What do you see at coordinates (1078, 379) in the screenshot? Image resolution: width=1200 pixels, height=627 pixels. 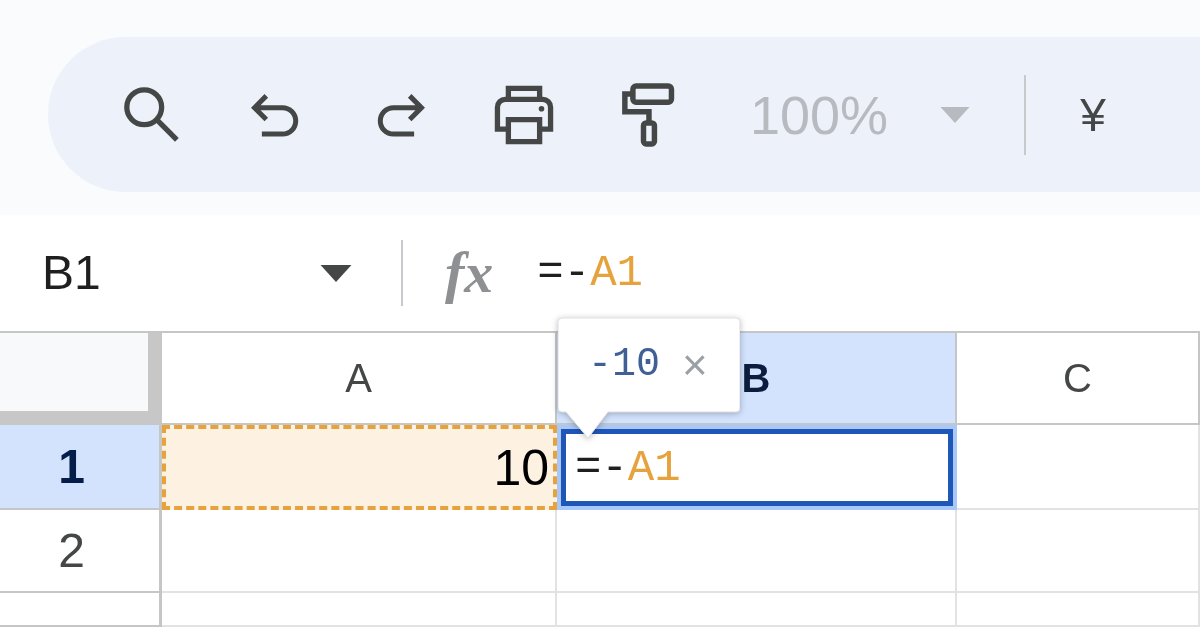 I see `column-header: C` at bounding box center [1078, 379].